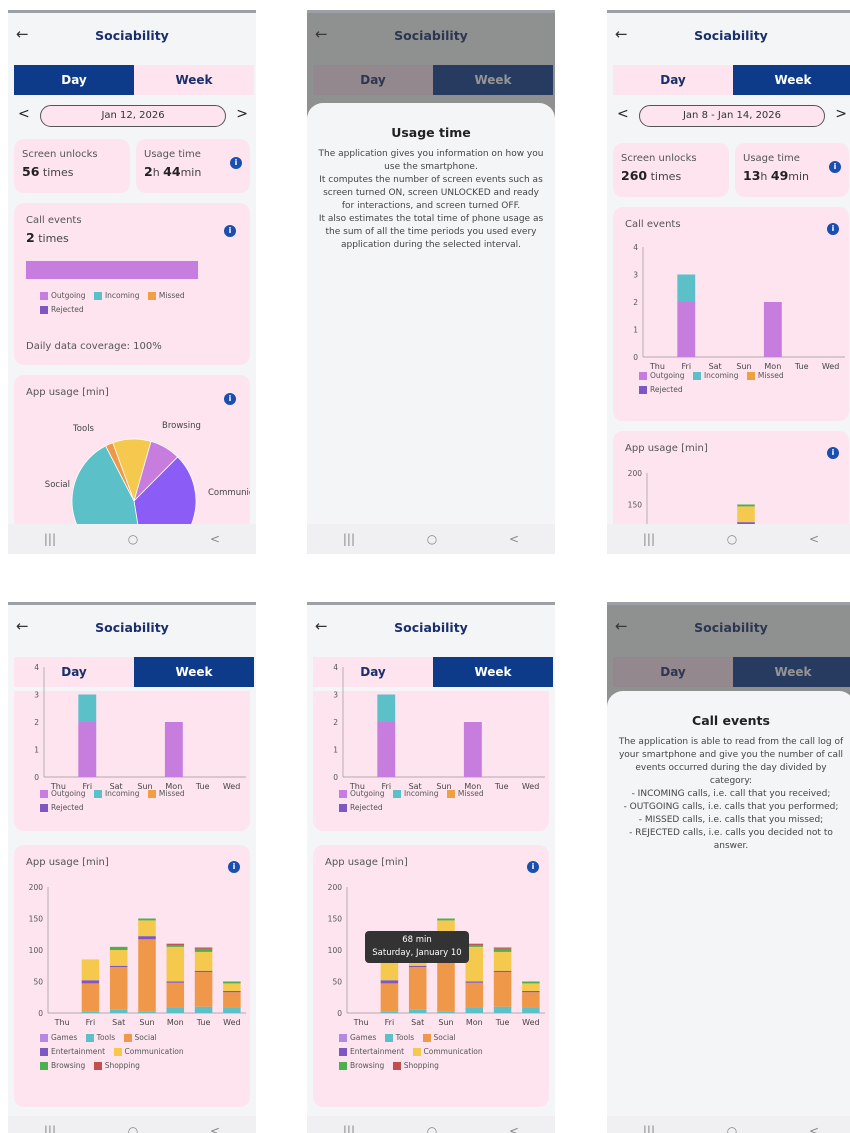 The width and height of the screenshot is (850, 1133). I want to click on date-pill: Jan 12, 2026, so click(133, 116).